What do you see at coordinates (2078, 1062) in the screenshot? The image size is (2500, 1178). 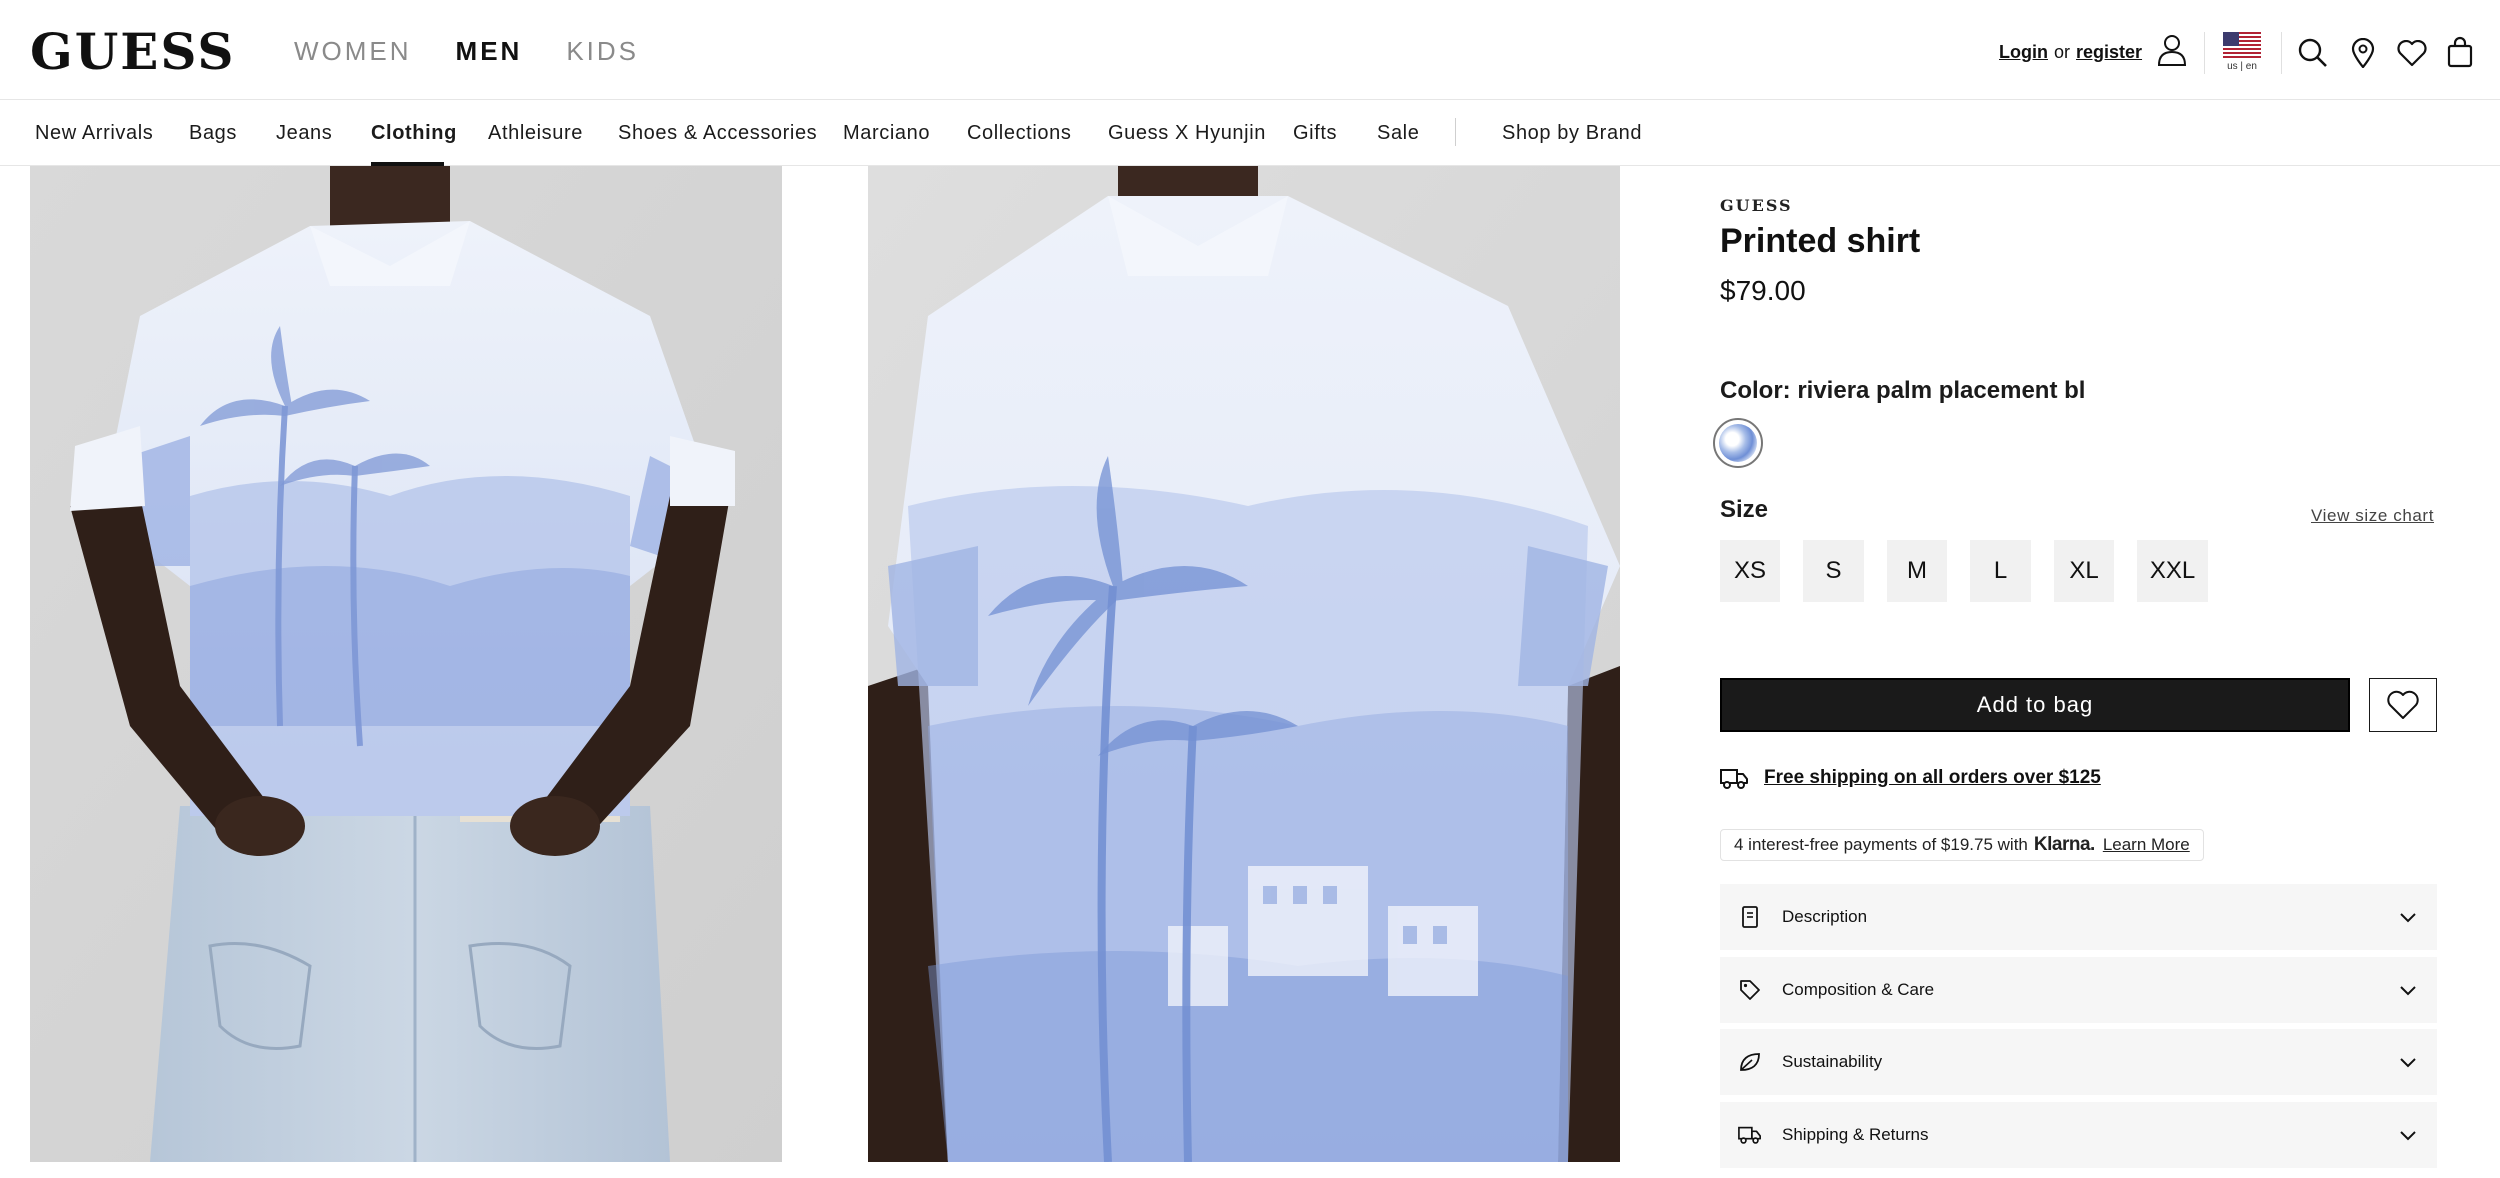 I see `accordion-sustainability: Sustainability` at bounding box center [2078, 1062].